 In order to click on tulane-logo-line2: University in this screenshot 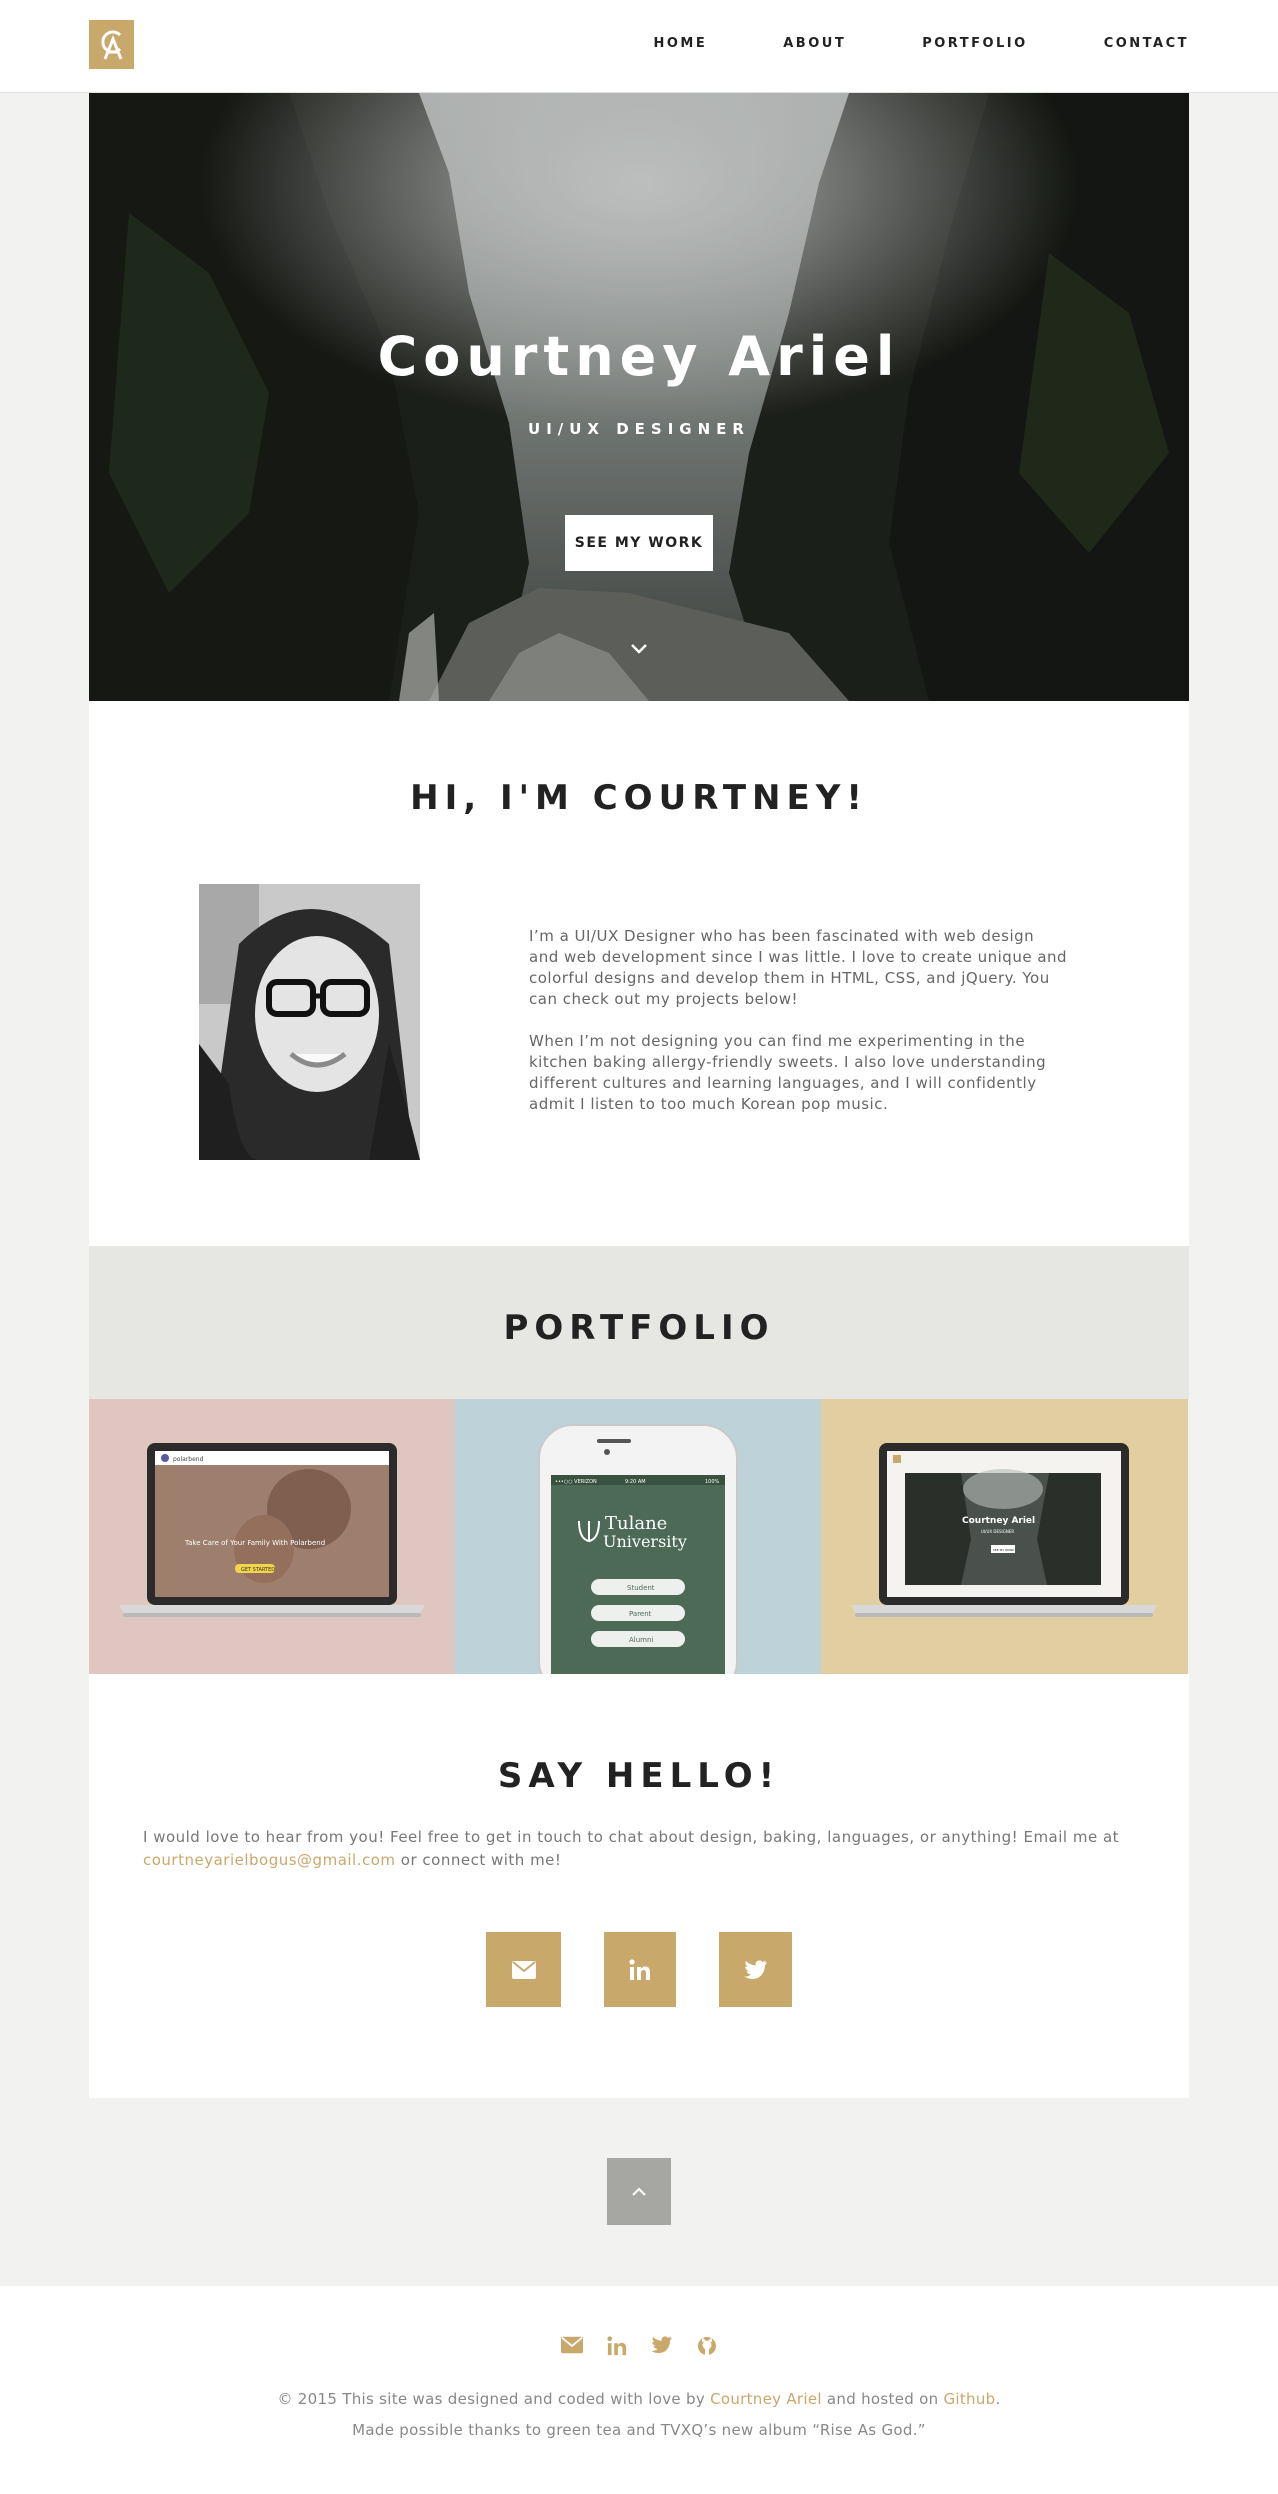, I will do `click(645, 1541)`.